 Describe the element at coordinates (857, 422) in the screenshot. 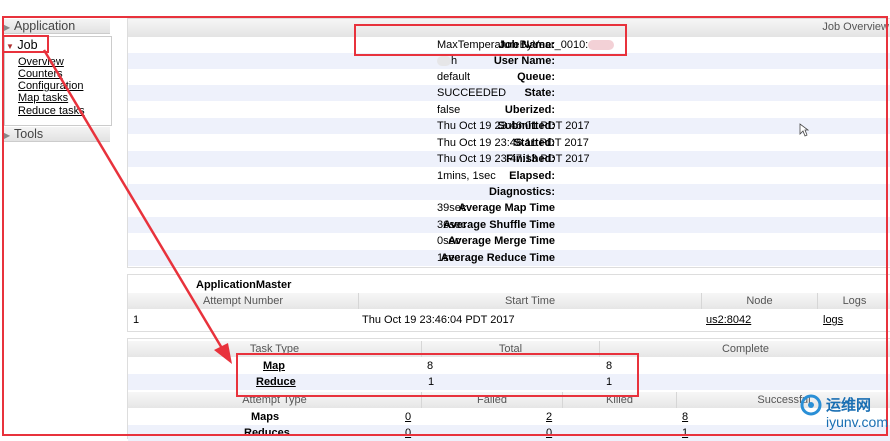

I see `watermark-url: iyunv.com` at that location.